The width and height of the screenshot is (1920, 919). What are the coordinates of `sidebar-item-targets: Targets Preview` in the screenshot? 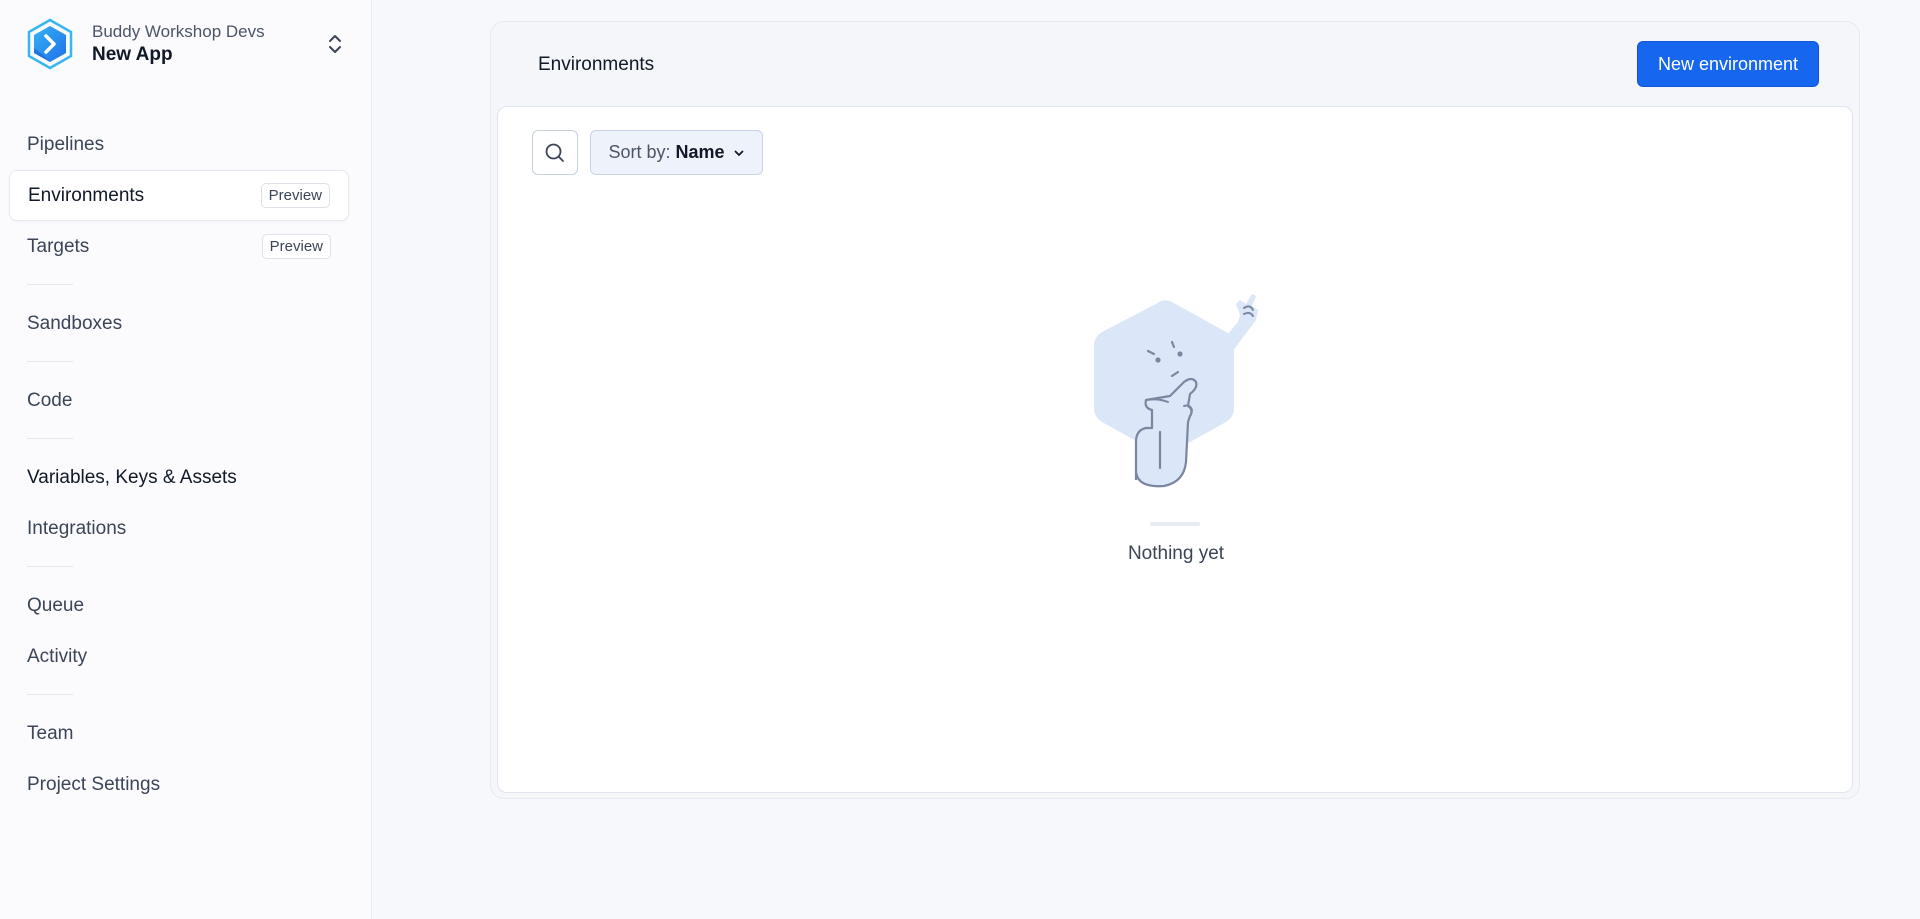 It's located at (179, 246).